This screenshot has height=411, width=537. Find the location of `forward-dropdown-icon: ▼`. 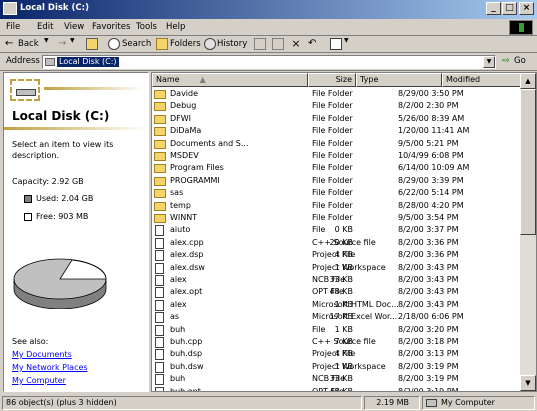

forward-dropdown-icon: ▼ is located at coordinates (72, 40).